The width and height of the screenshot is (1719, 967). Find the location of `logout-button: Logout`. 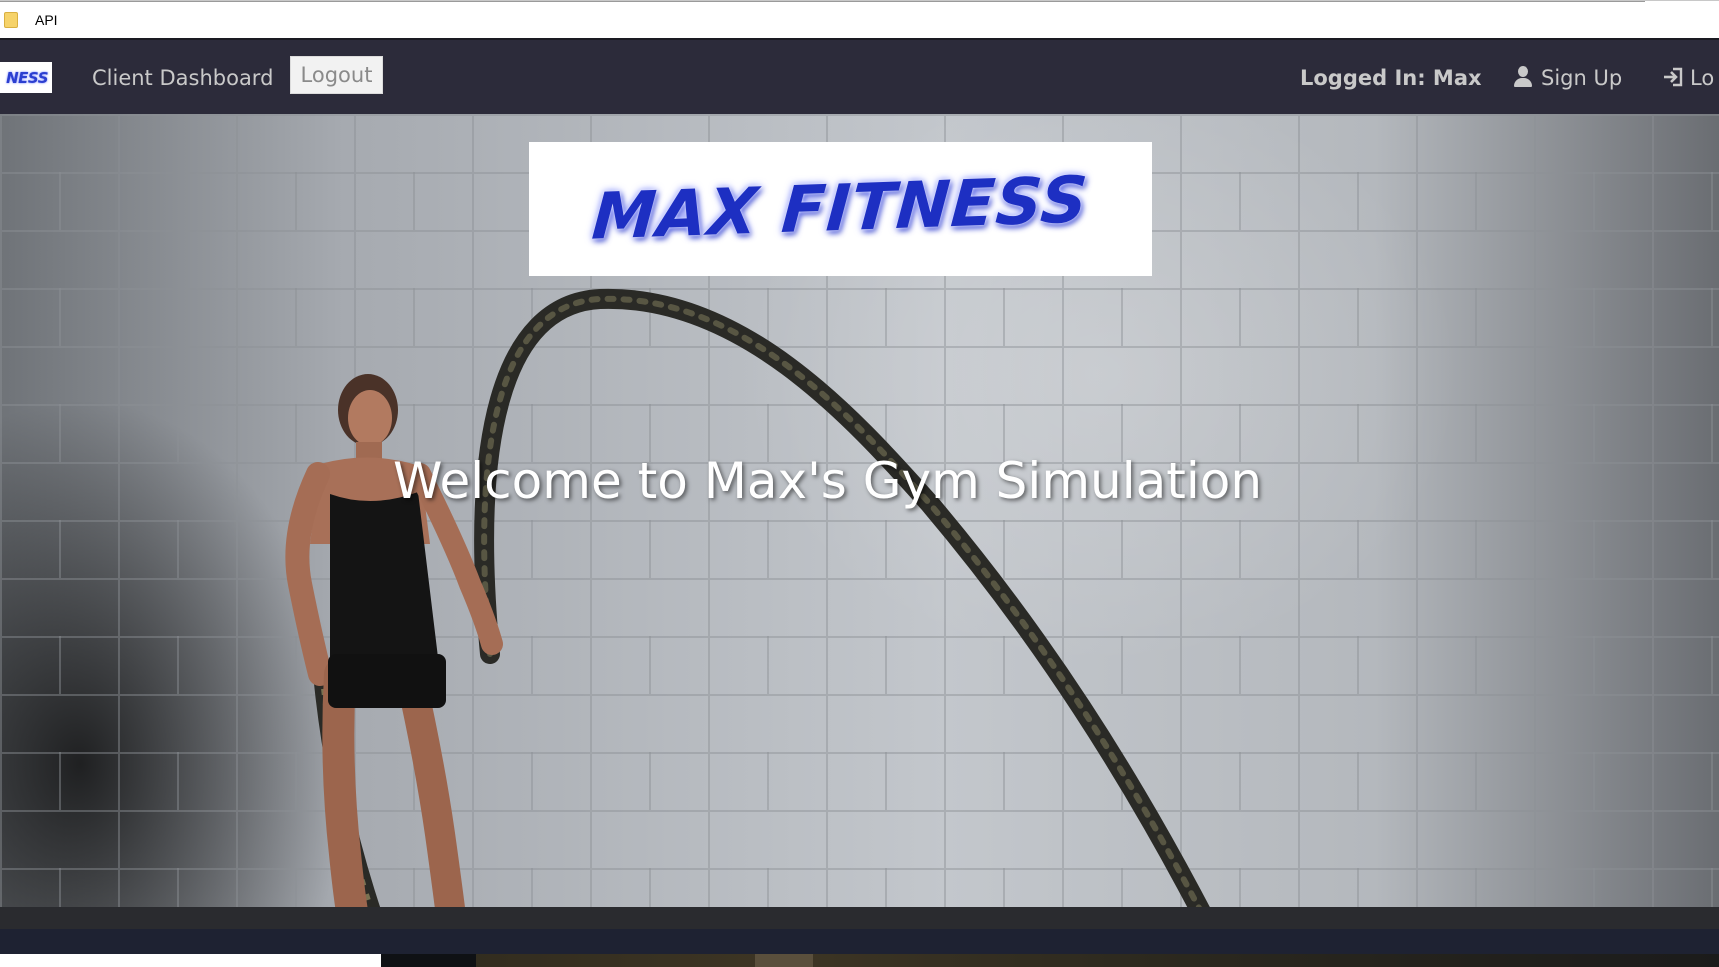

logout-button: Logout is located at coordinates (336, 75).